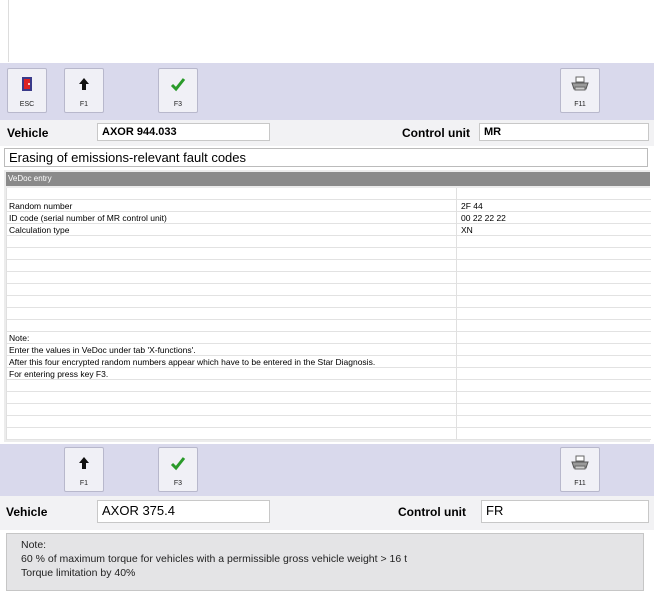  What do you see at coordinates (467, 230) in the screenshot?
I see `row-value: XN` at bounding box center [467, 230].